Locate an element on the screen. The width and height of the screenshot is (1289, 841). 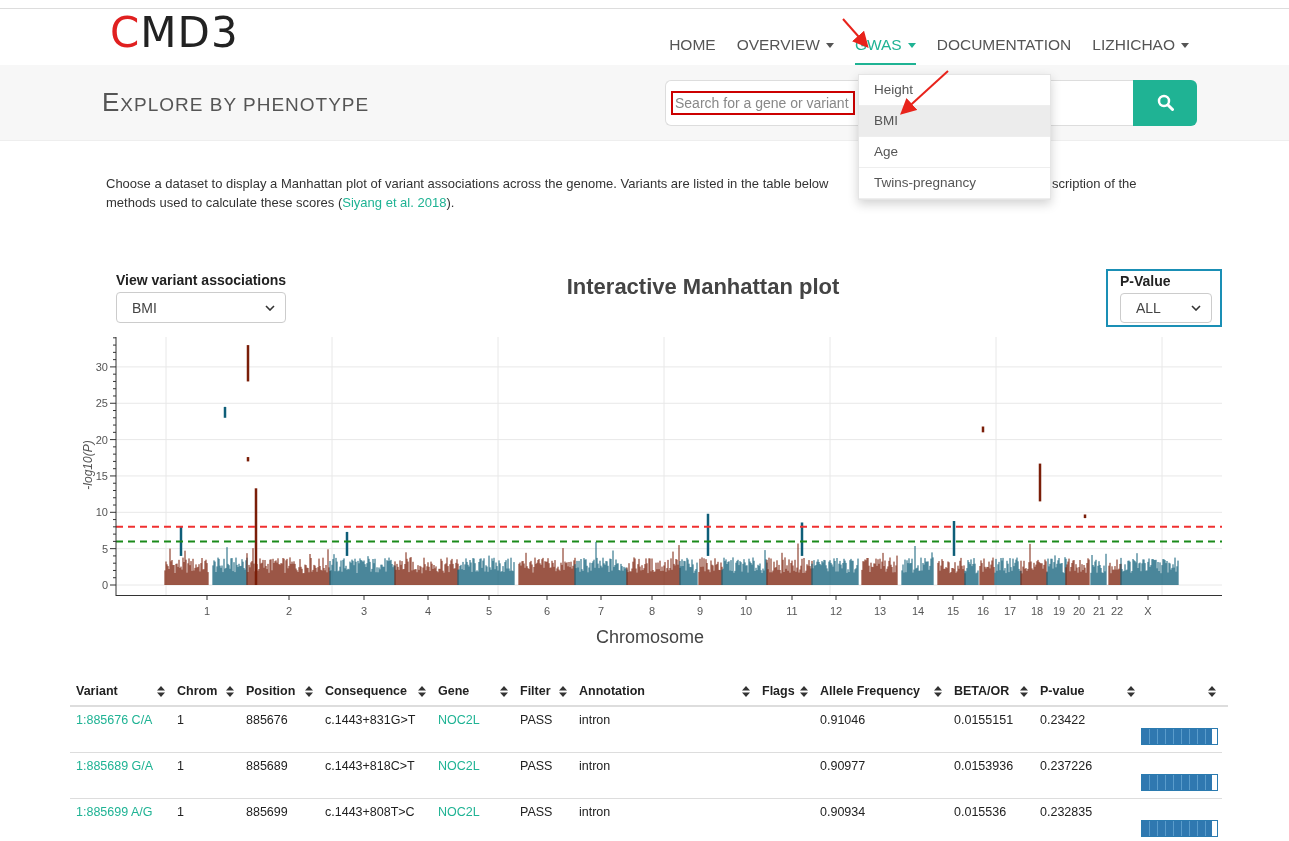
axis-title: -log10(P) is located at coordinates (88, 465).